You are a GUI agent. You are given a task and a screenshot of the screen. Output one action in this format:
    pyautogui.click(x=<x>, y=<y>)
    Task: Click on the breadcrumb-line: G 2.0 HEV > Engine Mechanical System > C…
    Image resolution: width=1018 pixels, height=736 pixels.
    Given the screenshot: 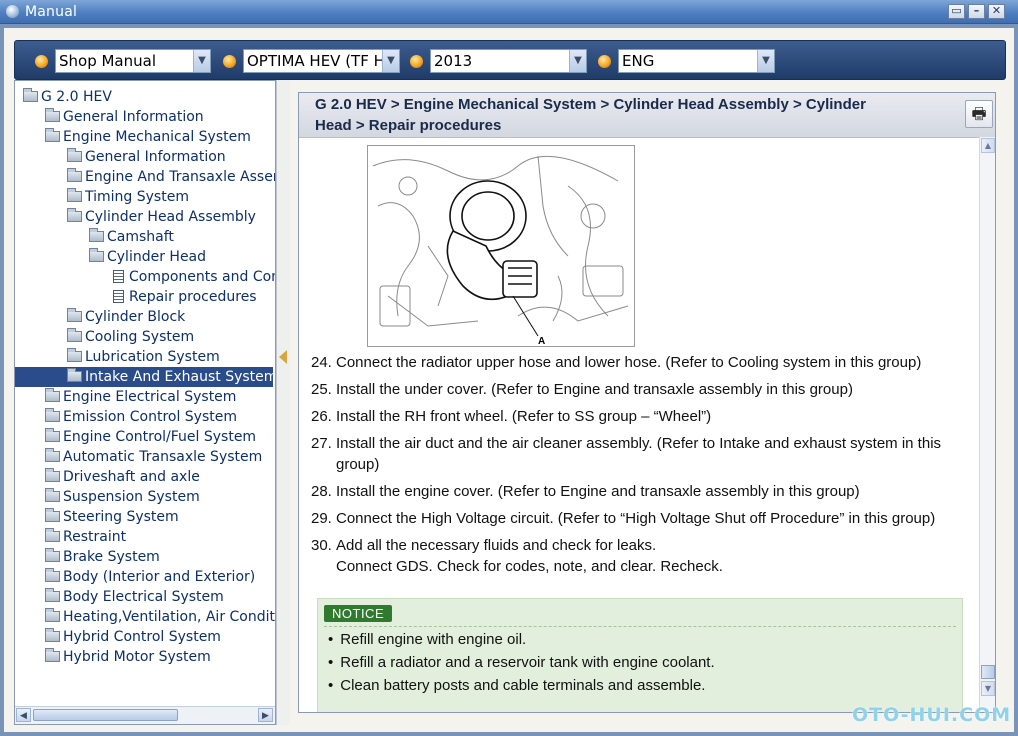 What is the action you would take?
    pyautogui.click(x=590, y=104)
    